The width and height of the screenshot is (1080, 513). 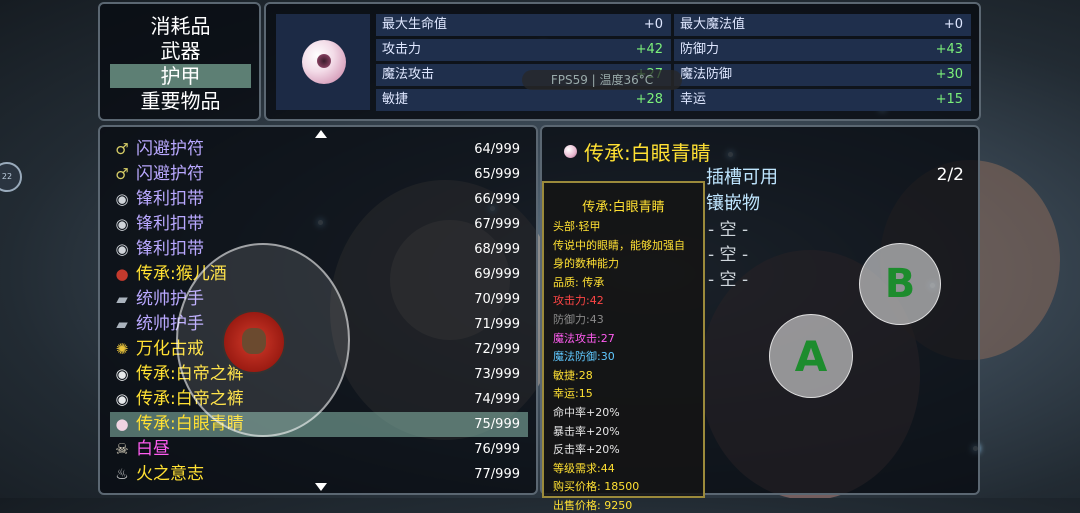 What do you see at coordinates (497, 199) in the screenshot?
I see `item-count: 66/999` at bounding box center [497, 199].